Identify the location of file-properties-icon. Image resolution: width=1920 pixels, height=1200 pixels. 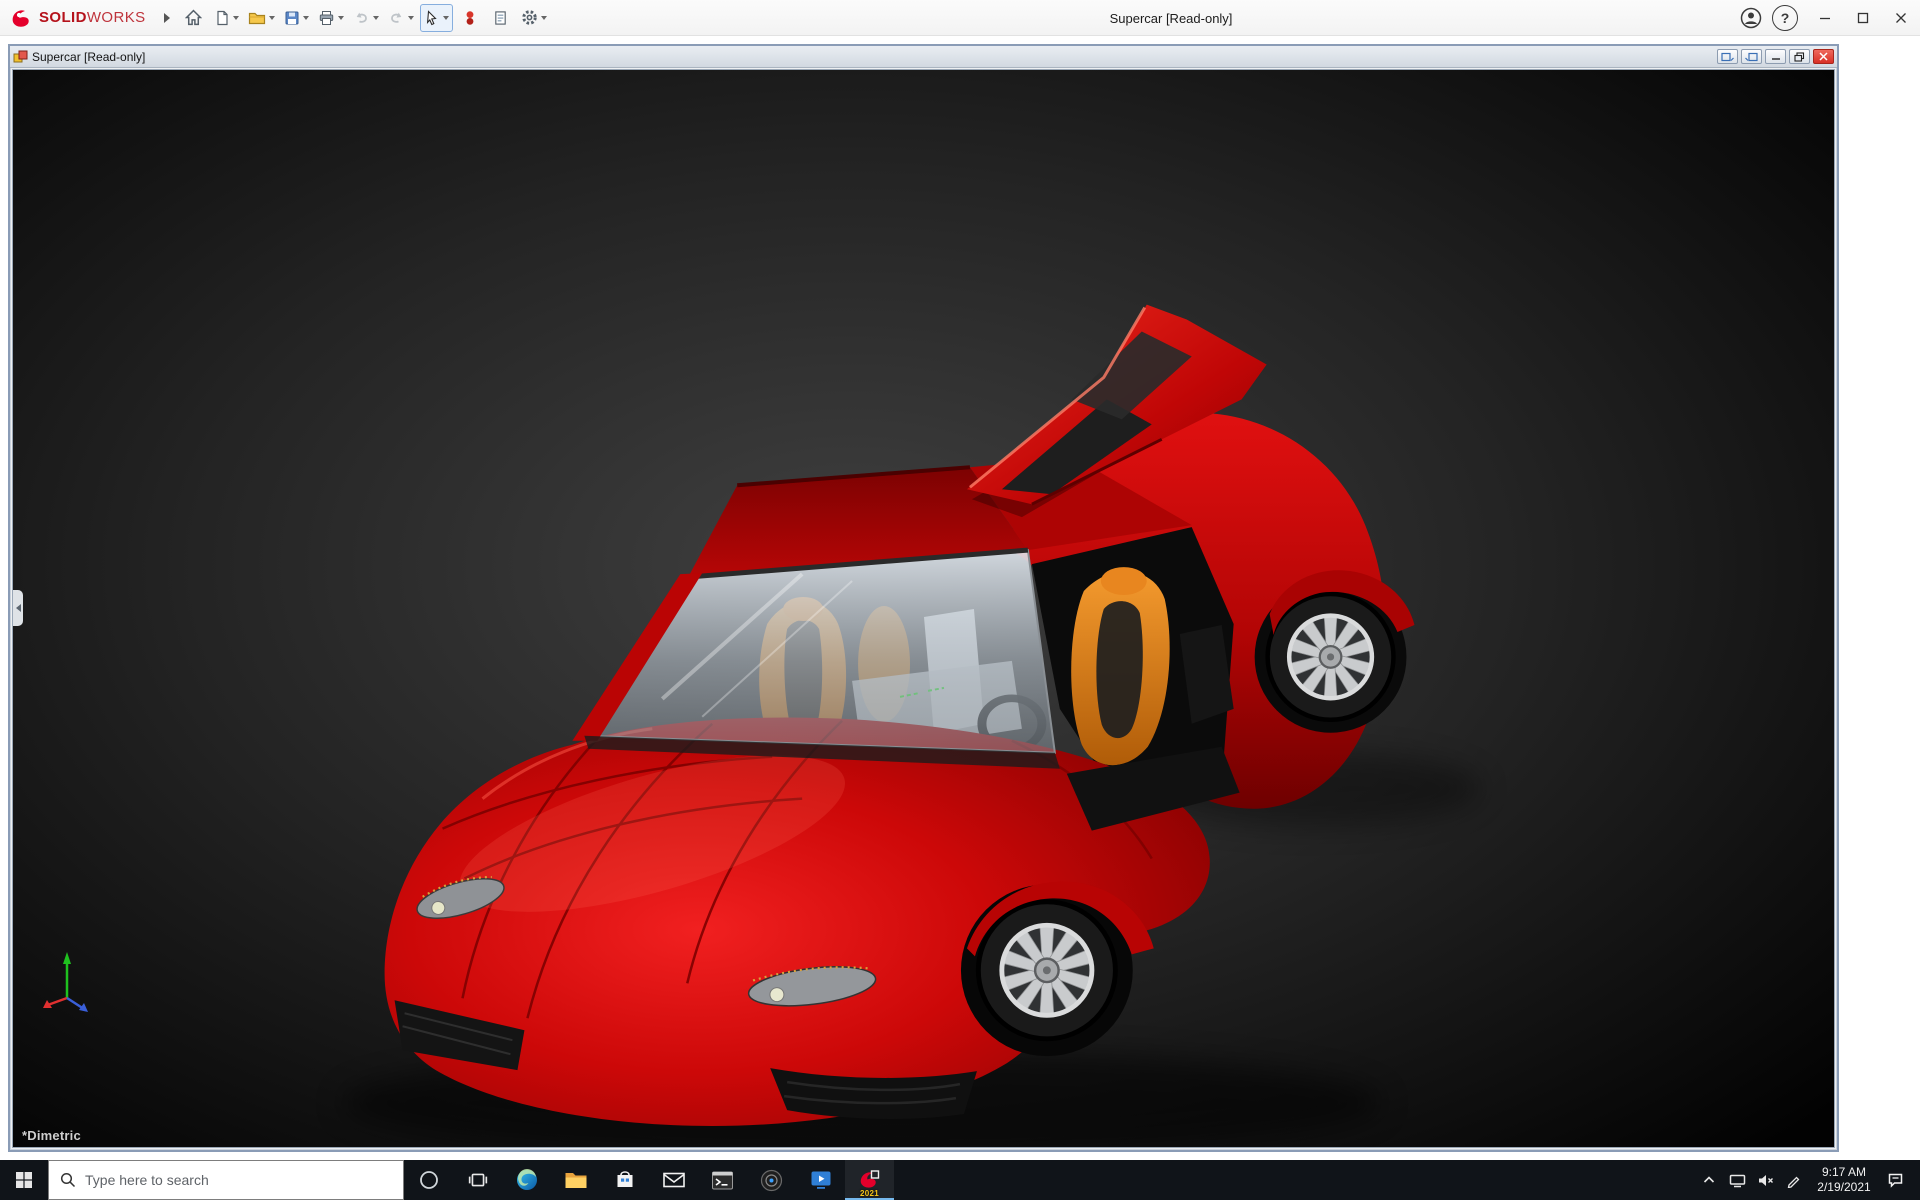
(500, 17).